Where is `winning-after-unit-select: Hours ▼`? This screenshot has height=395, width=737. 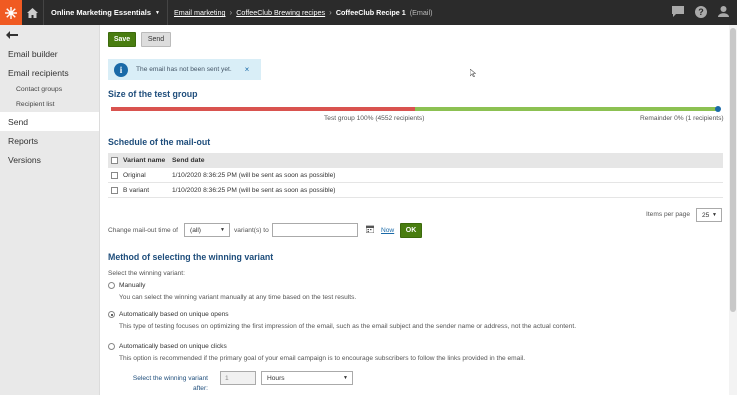
winning-after-unit-select: Hours ▼ is located at coordinates (307, 378).